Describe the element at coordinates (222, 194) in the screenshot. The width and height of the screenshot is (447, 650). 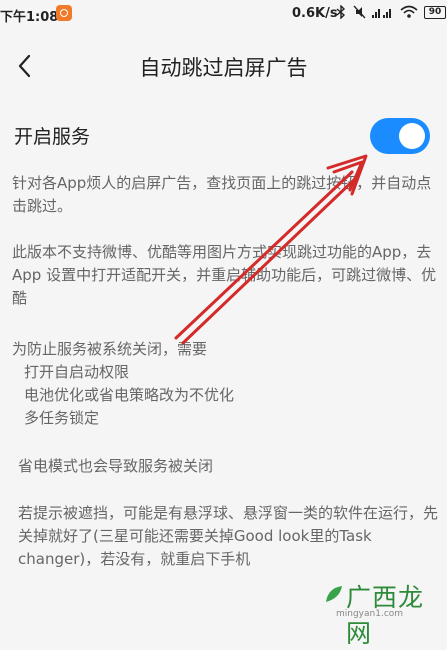
I see `description-paragraph-1: 针对各App烦人的启屏广告，查找页面上的跳过按钮，并自动点击跳过。` at that location.